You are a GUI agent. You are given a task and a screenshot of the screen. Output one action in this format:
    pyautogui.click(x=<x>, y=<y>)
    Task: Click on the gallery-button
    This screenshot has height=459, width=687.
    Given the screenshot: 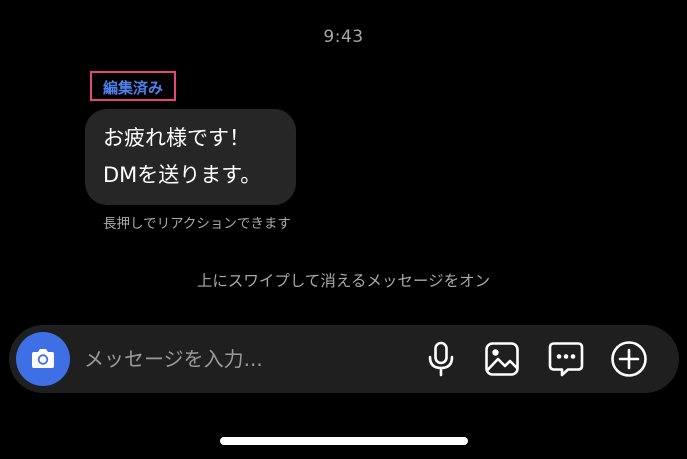 What is the action you would take?
    pyautogui.click(x=502, y=359)
    